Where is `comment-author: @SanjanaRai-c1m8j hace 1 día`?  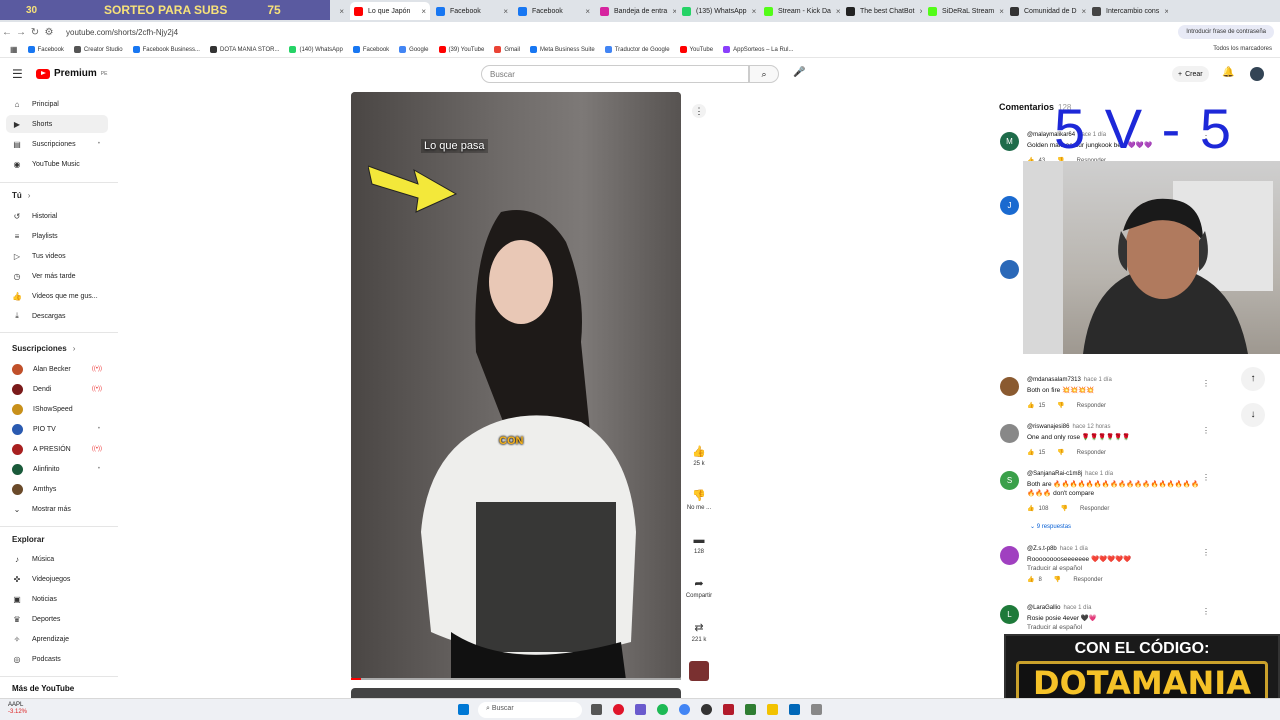 comment-author: @SanjanaRai-c1m8j hace 1 día is located at coordinates (1070, 474).